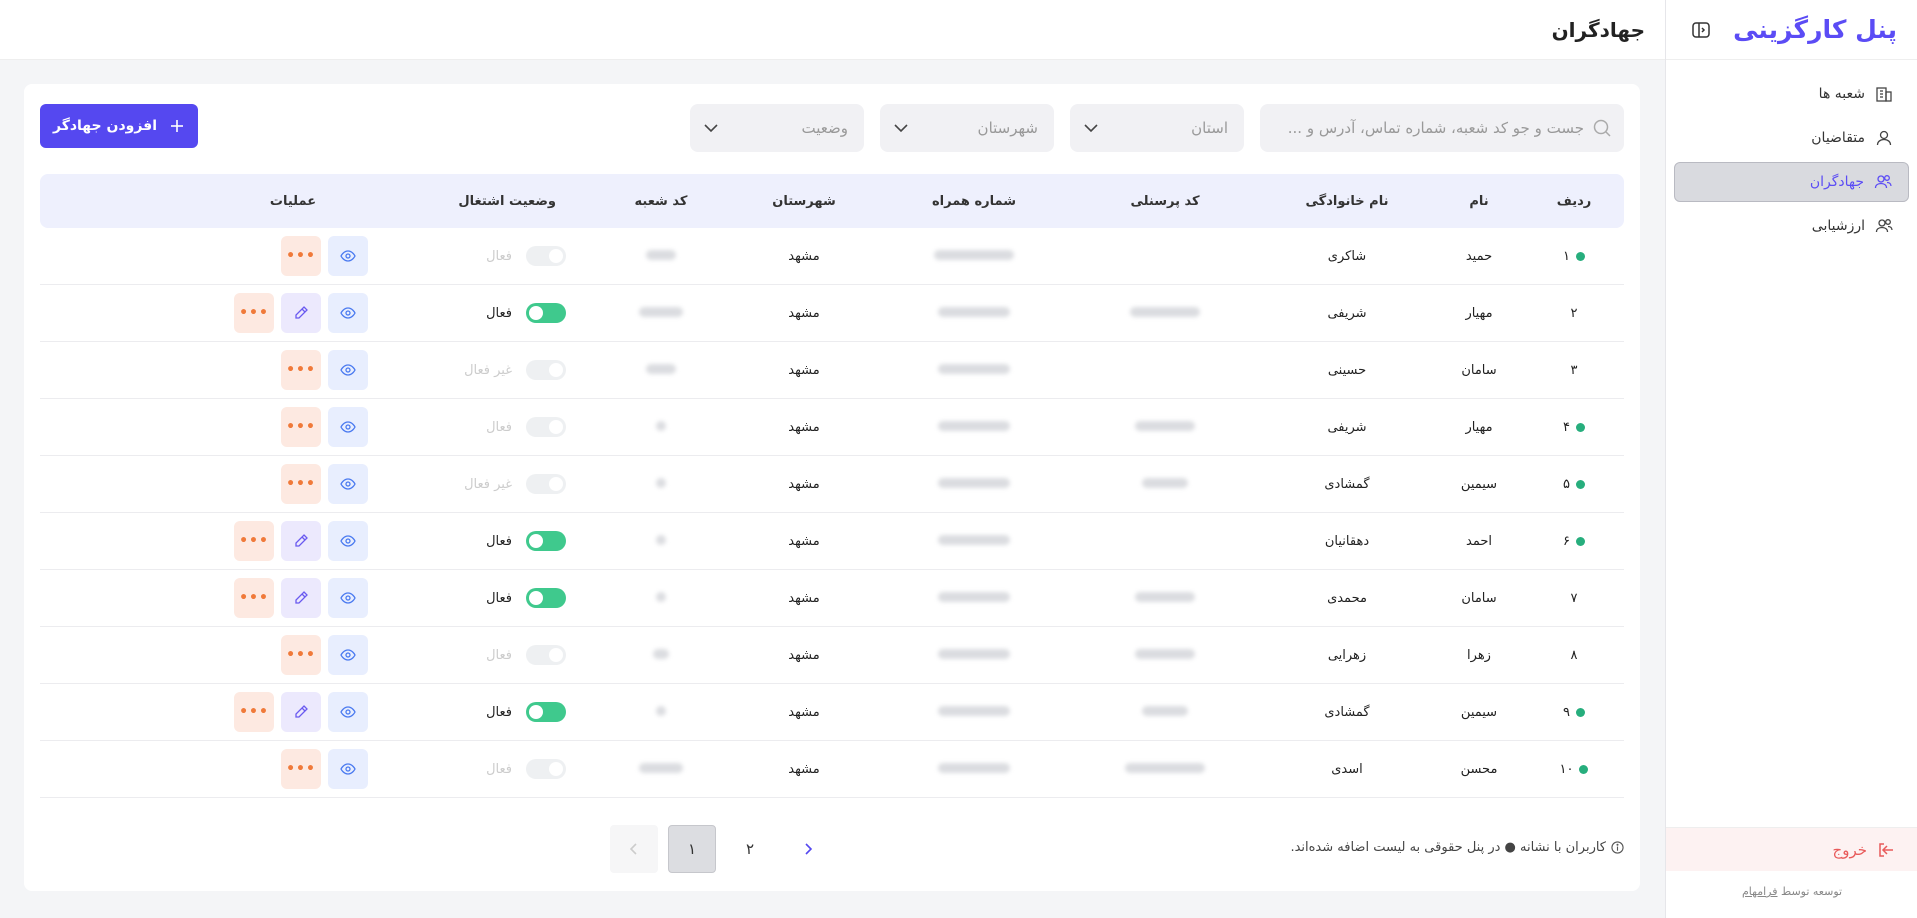 This screenshot has width=1917, height=918. Describe the element at coordinates (1791, 138) in the screenshot. I see `sidebar-item-applicants: متقاضیان` at that location.